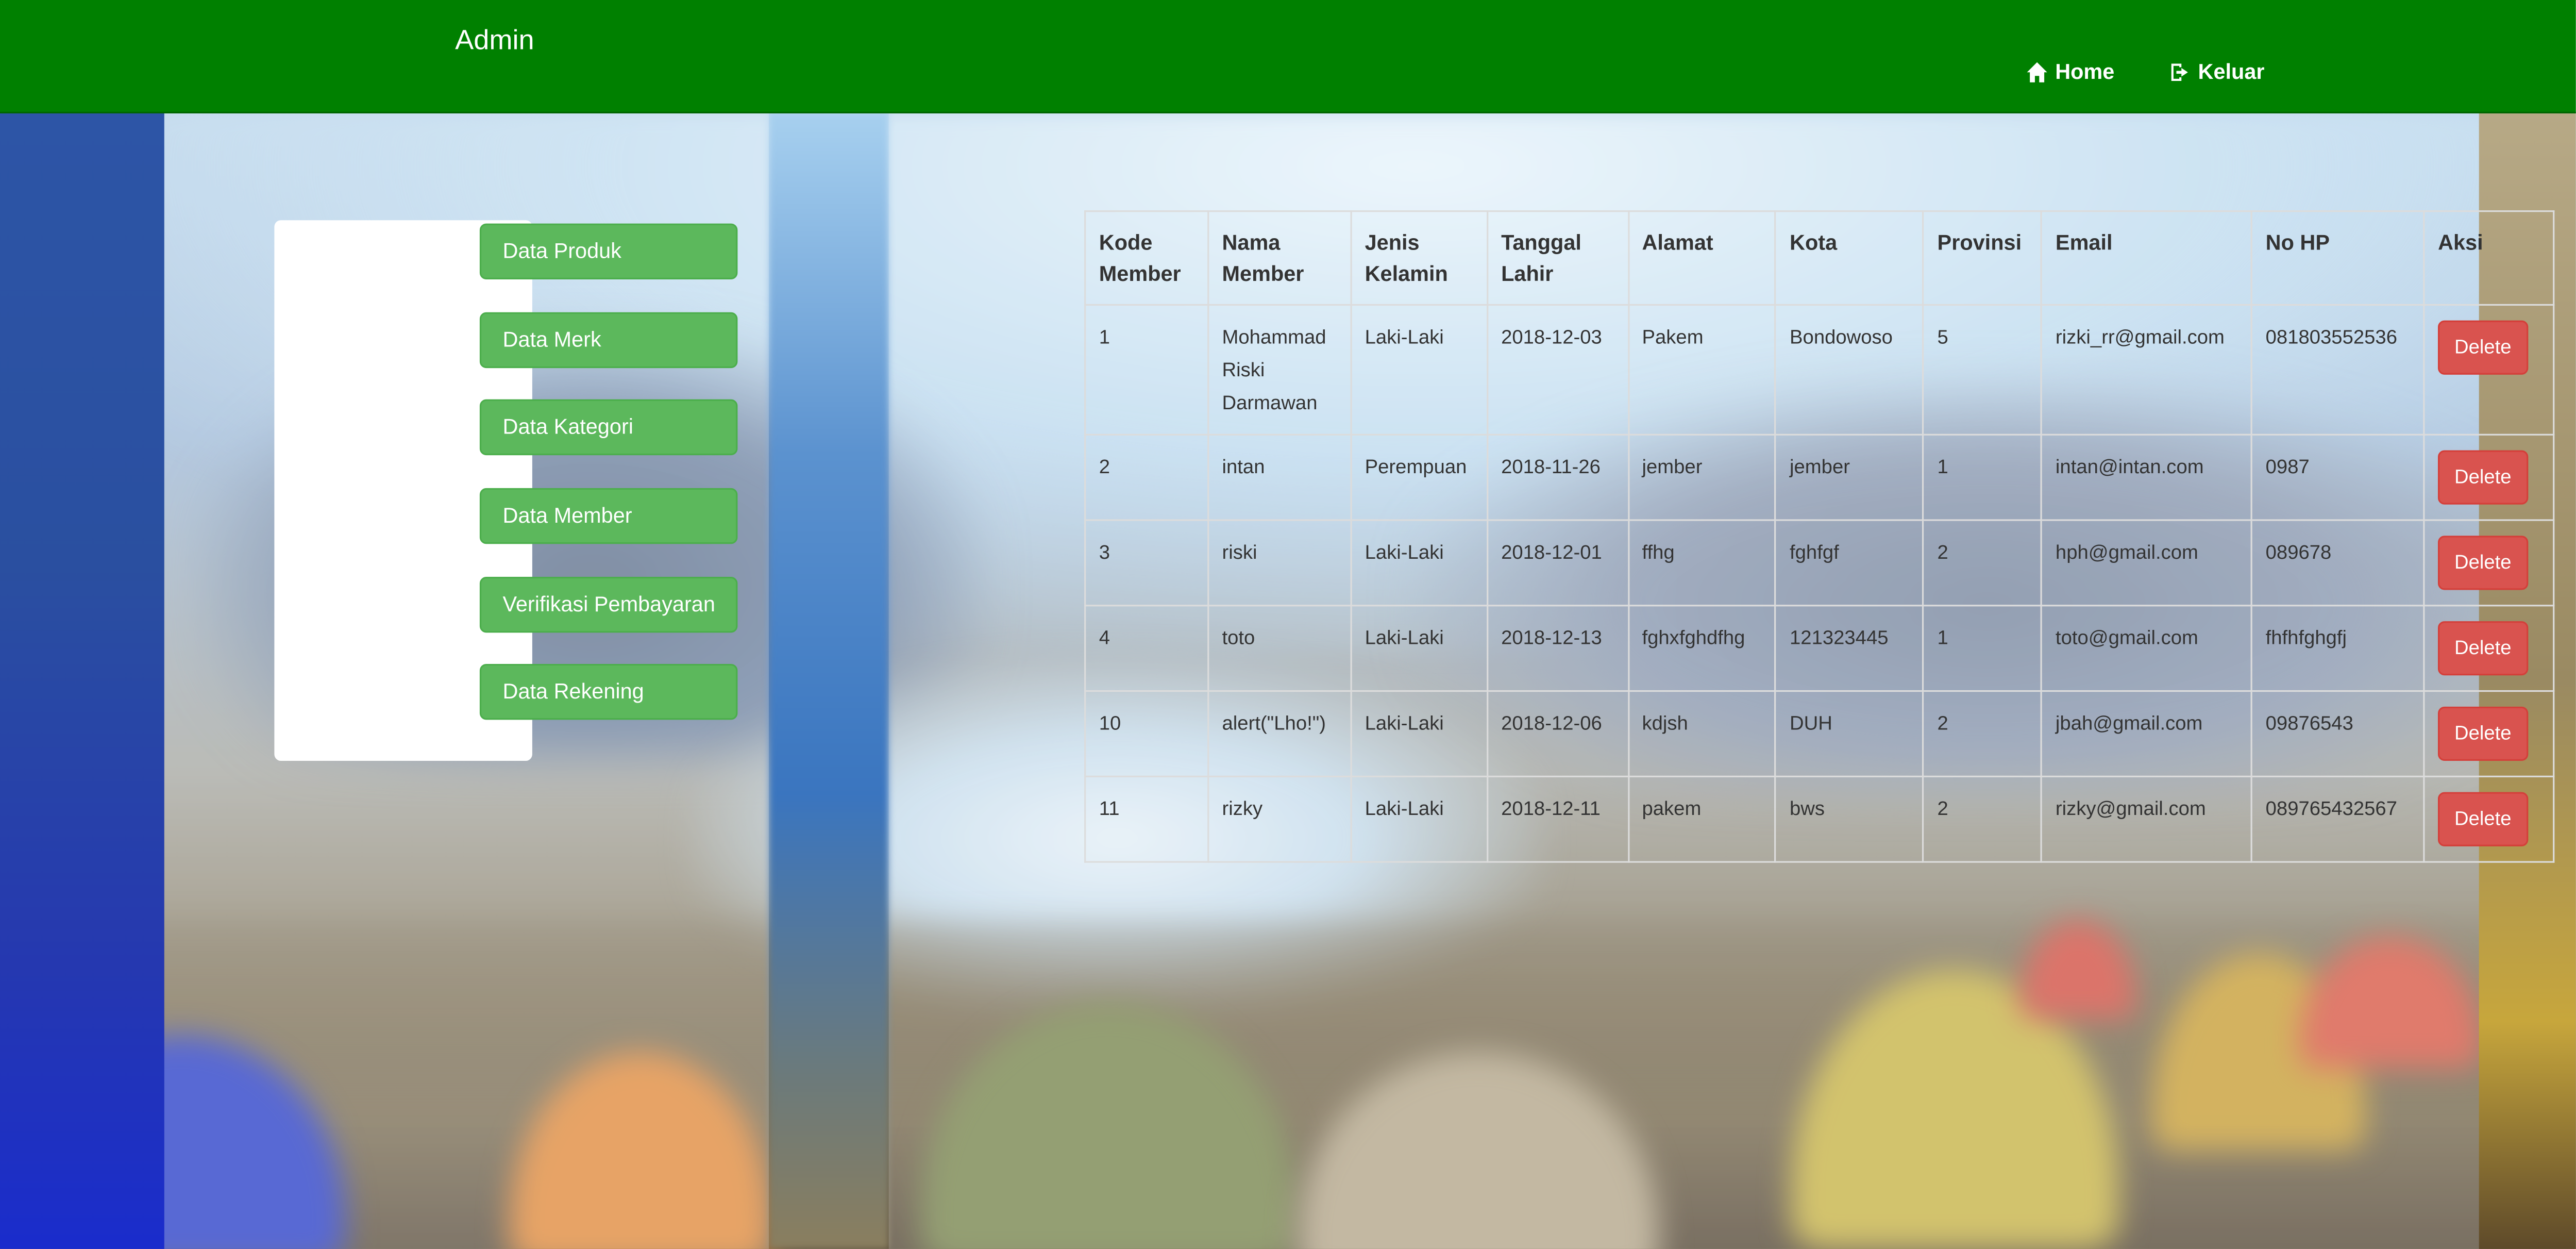 The height and width of the screenshot is (1249, 2576). I want to click on cell-nama: riski, so click(1279, 563).